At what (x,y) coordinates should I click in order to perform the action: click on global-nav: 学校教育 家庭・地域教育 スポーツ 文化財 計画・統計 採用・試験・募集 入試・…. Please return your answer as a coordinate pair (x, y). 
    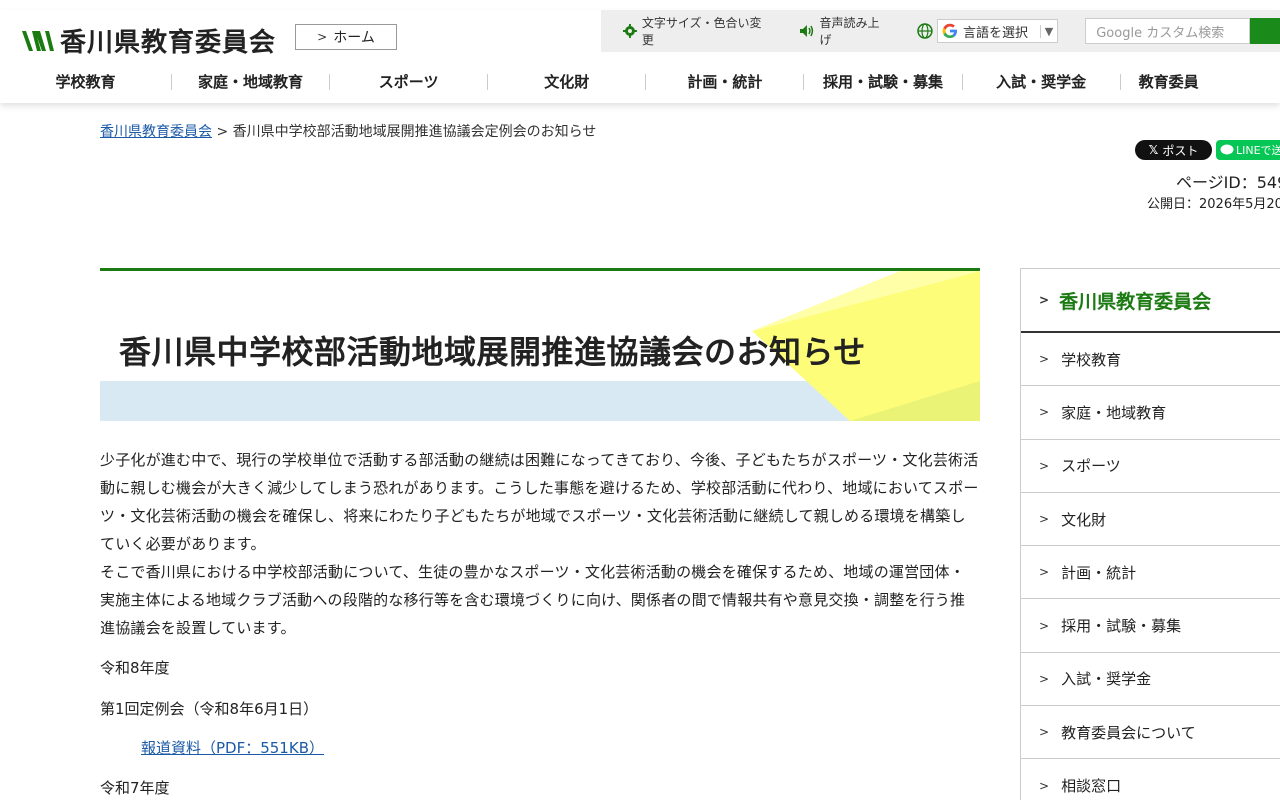
    Looking at the image, I should click on (640, 82).